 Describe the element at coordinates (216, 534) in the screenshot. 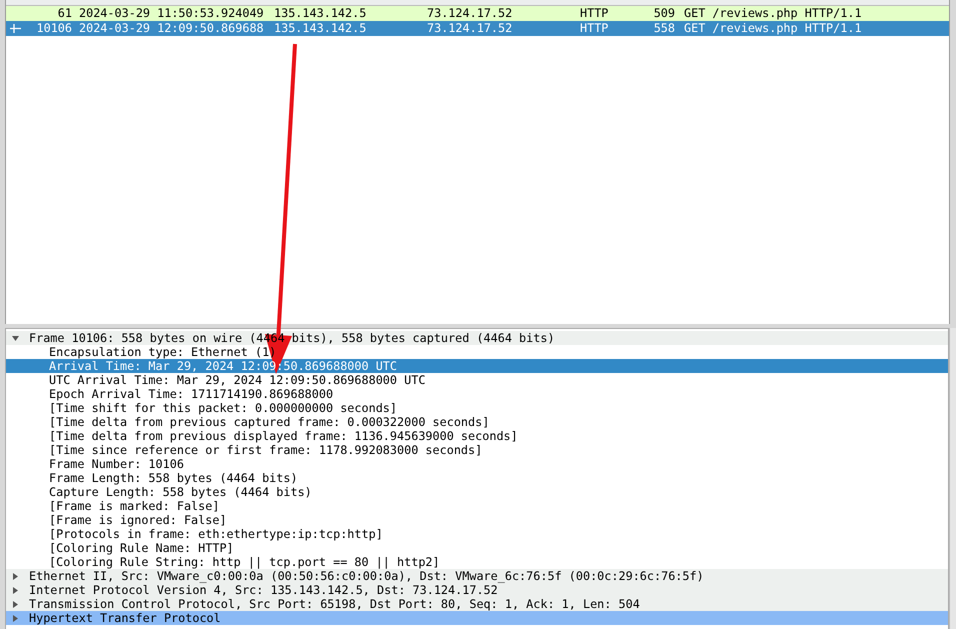

I see `detail-field: [Protocols in frame: eth:ethertype:ip:tcp:http]` at that location.